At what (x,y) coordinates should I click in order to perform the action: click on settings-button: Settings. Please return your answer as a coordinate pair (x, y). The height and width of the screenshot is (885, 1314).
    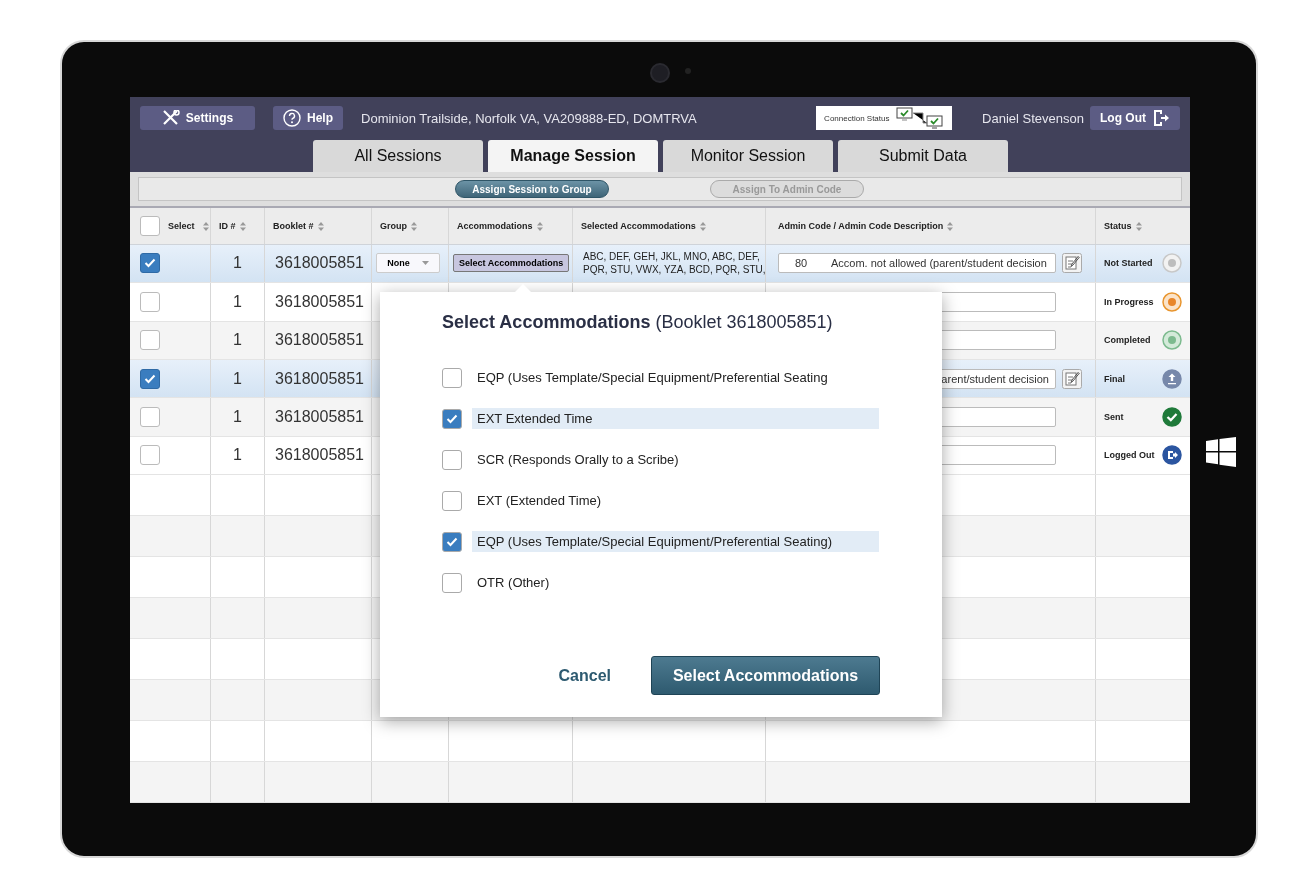
    Looking at the image, I should click on (197, 118).